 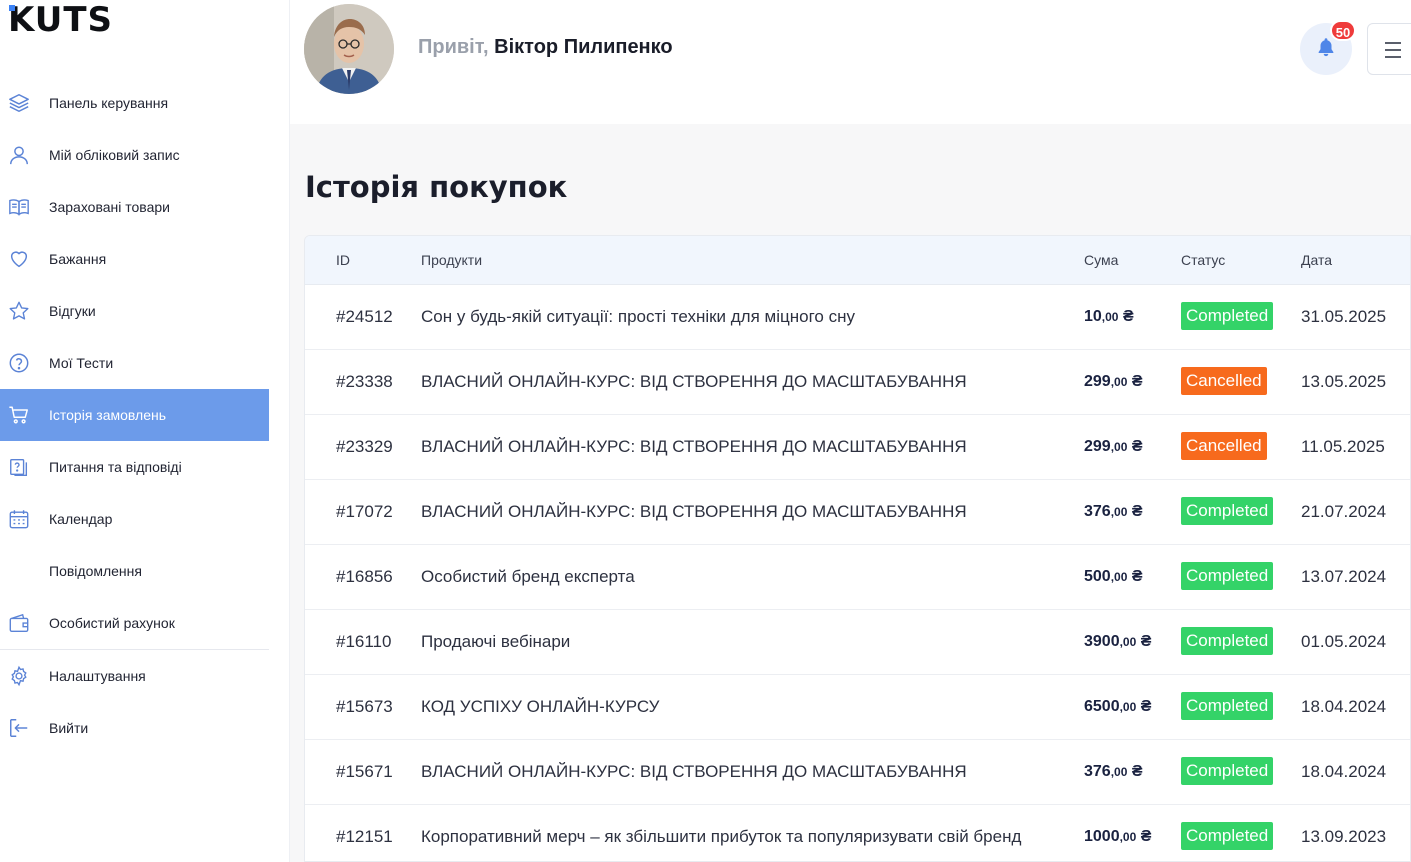 What do you see at coordinates (12, 8) in the screenshot?
I see `logo-dot` at bounding box center [12, 8].